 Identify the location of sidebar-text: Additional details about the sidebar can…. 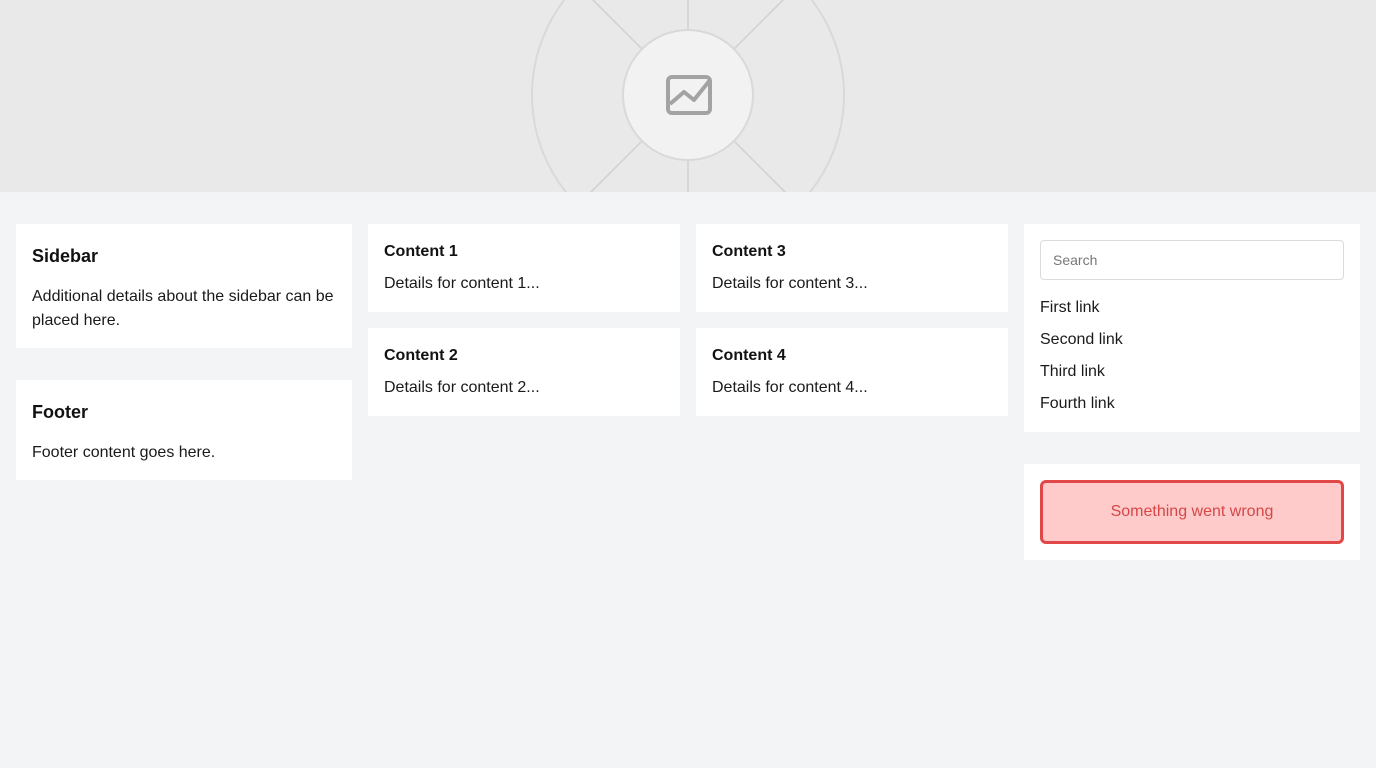
(183, 308).